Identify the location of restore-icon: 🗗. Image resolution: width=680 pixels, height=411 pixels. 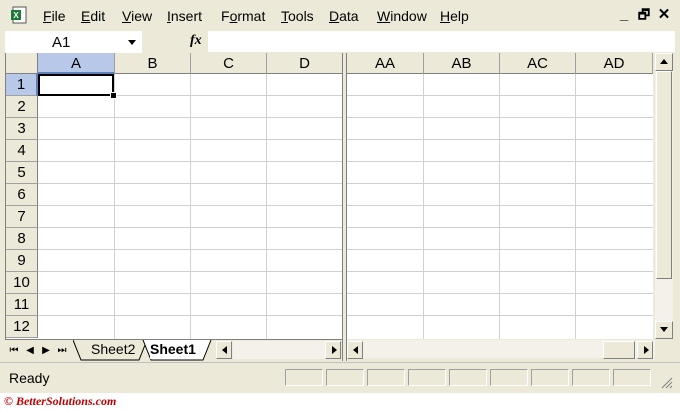
(644, 15).